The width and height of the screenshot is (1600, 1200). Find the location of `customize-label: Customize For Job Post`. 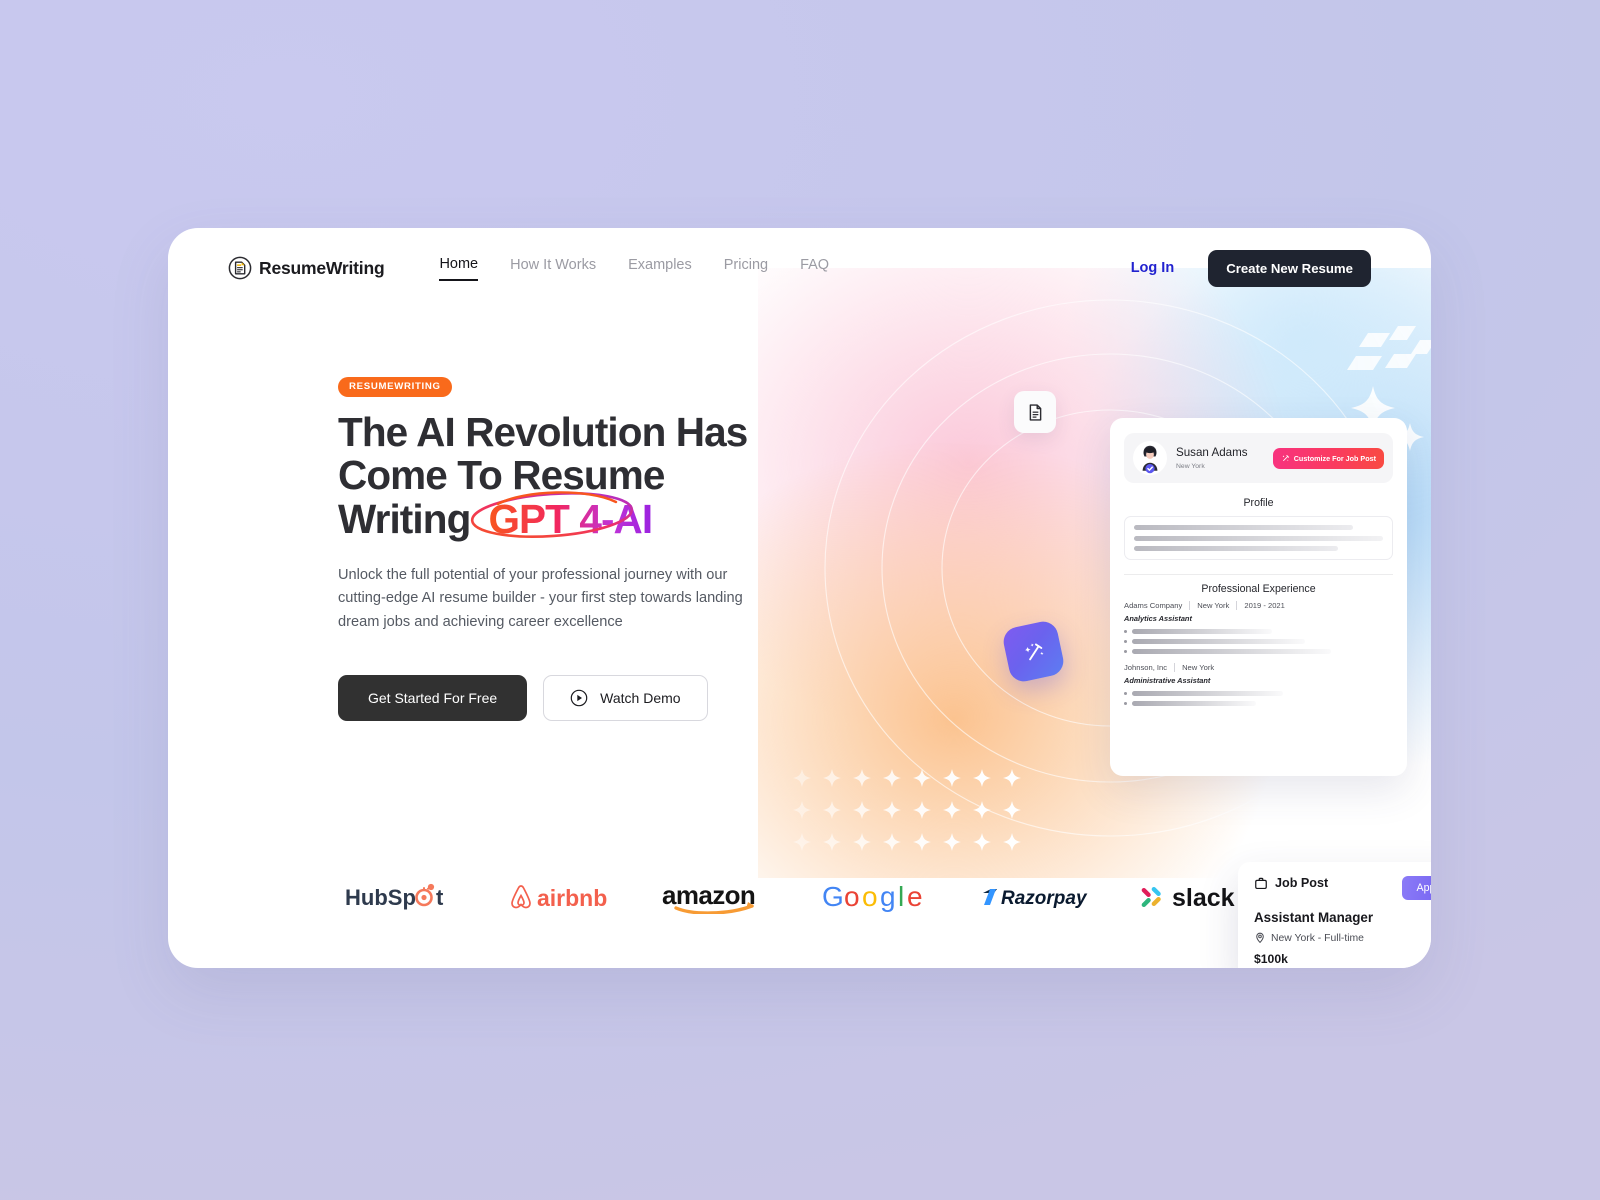

customize-label: Customize For Job Post is located at coordinates (1334, 458).